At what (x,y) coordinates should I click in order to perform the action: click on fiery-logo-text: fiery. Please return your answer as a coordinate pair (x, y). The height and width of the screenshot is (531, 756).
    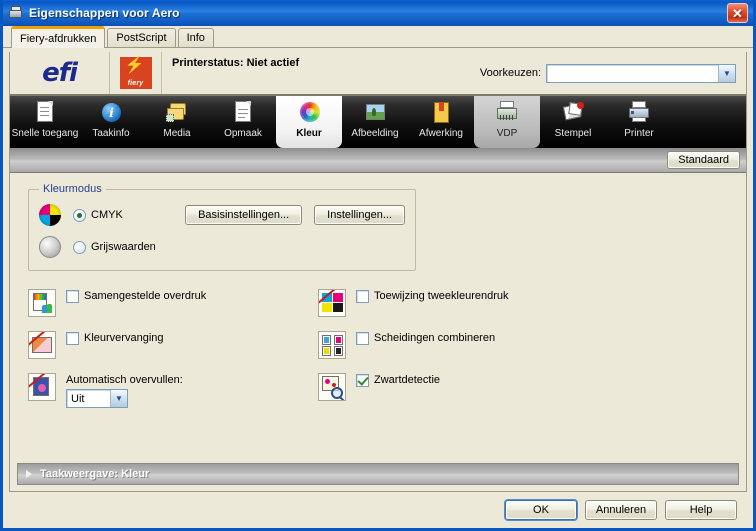
    Looking at the image, I should click on (135, 83).